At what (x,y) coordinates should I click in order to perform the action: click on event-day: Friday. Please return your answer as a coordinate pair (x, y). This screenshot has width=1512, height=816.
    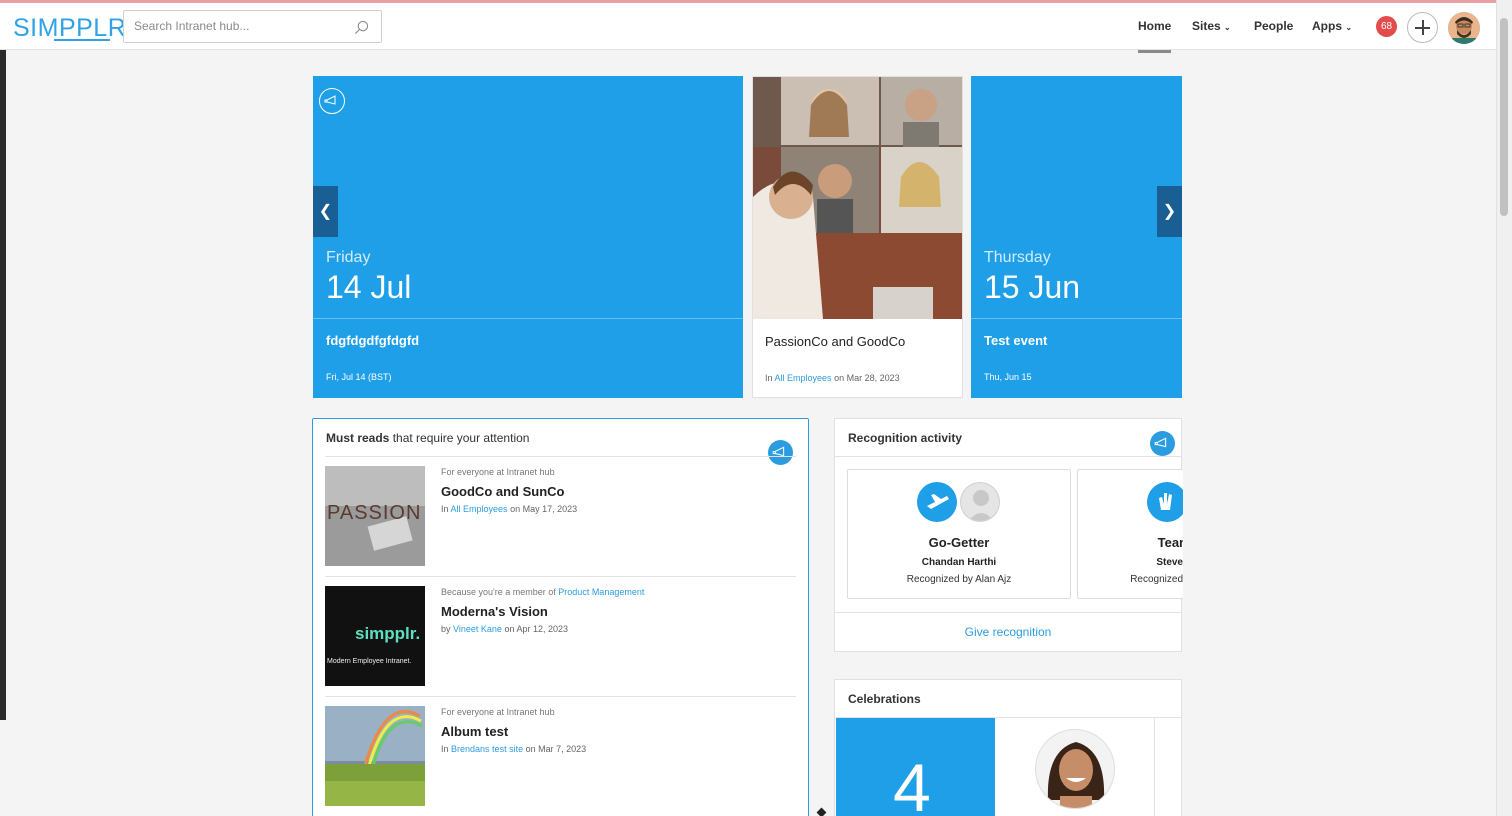
    Looking at the image, I should click on (348, 257).